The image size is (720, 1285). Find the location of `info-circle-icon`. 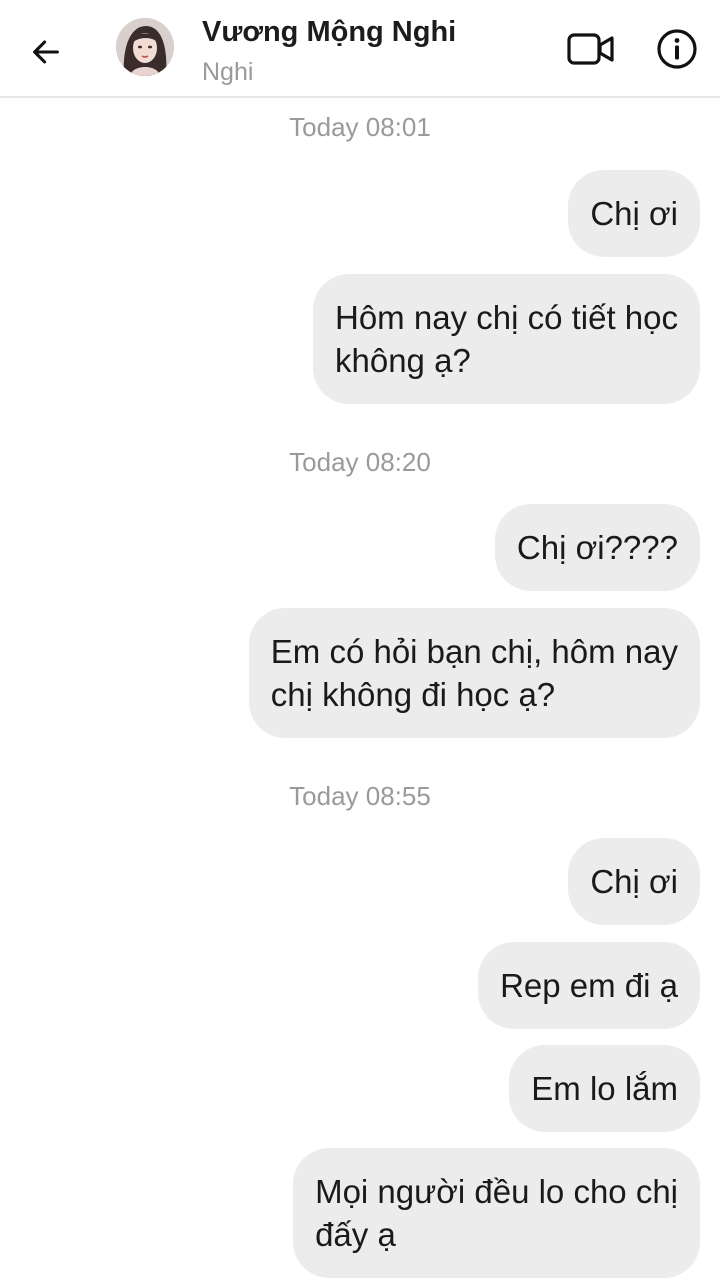

info-circle-icon is located at coordinates (677, 49).